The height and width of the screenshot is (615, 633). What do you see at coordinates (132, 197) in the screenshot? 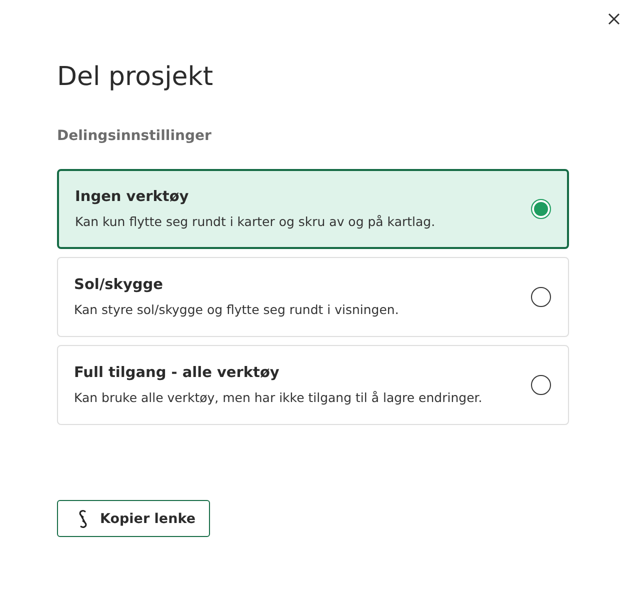
I see `option-title: Ingen verktøy` at bounding box center [132, 197].